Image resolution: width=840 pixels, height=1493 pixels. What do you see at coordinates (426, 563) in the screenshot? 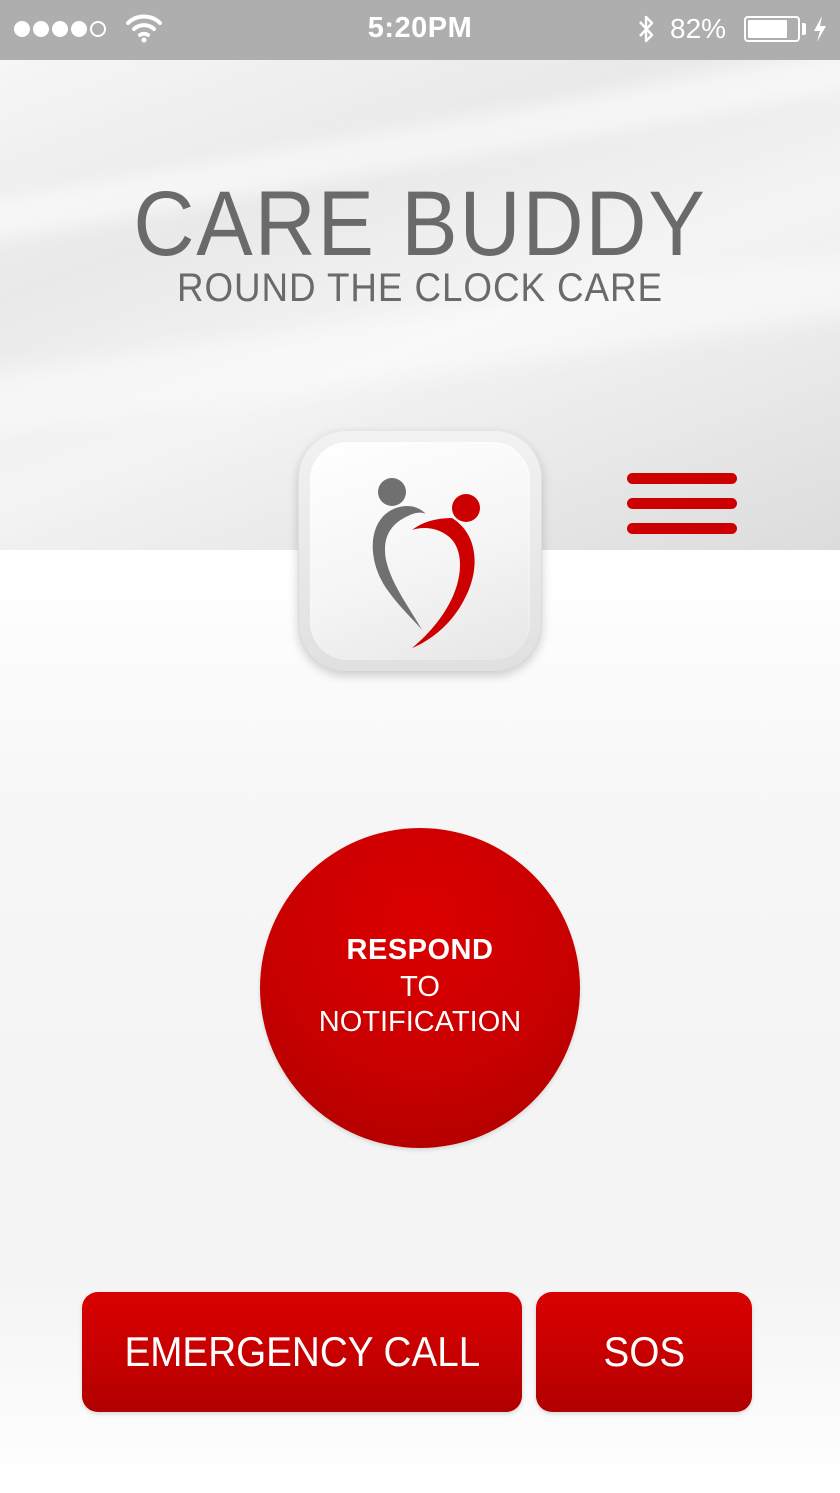
I see `care-buddy-logo-icon` at bounding box center [426, 563].